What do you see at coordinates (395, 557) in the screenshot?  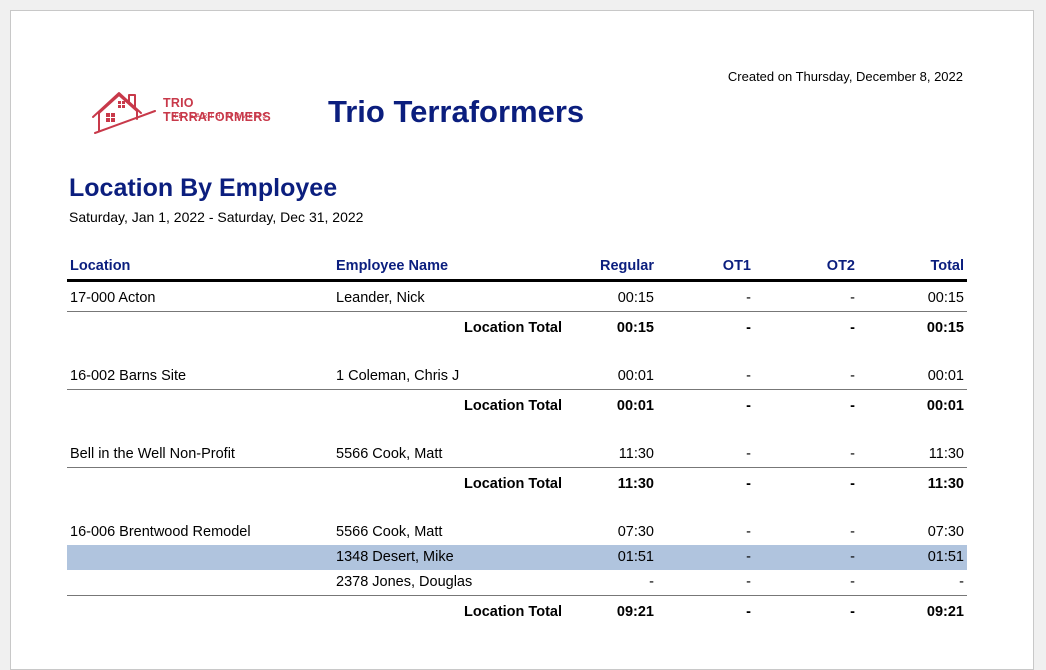 I see `employee-name: 1348 Desert, Mike` at bounding box center [395, 557].